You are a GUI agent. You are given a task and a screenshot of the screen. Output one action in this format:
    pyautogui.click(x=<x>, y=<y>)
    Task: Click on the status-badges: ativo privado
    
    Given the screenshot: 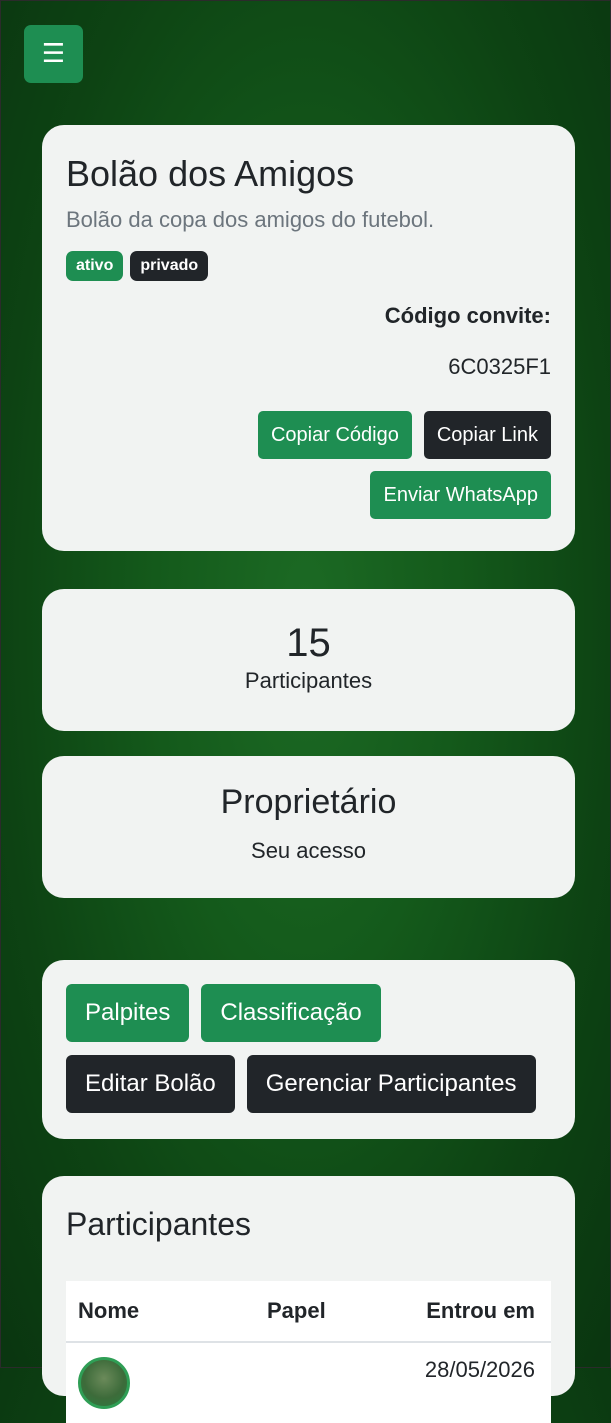 What is the action you would take?
    pyautogui.click(x=308, y=266)
    